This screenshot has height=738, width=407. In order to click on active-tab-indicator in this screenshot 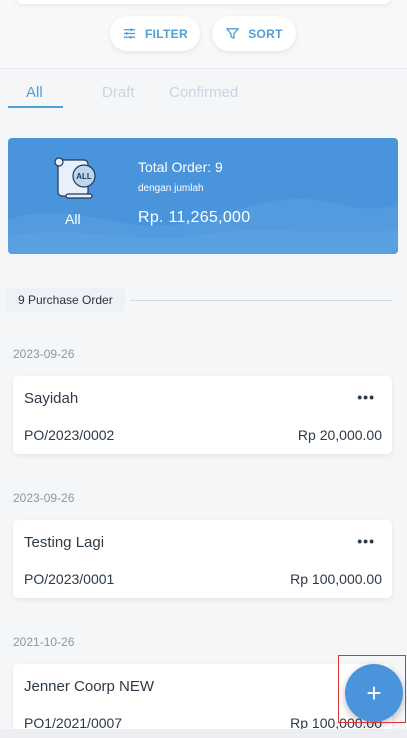, I will do `click(35, 107)`.